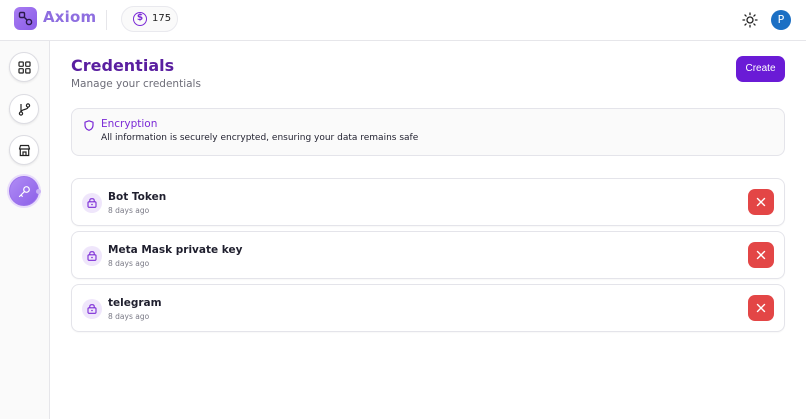 This screenshot has width=806, height=419. I want to click on create-button: Create, so click(760, 69).